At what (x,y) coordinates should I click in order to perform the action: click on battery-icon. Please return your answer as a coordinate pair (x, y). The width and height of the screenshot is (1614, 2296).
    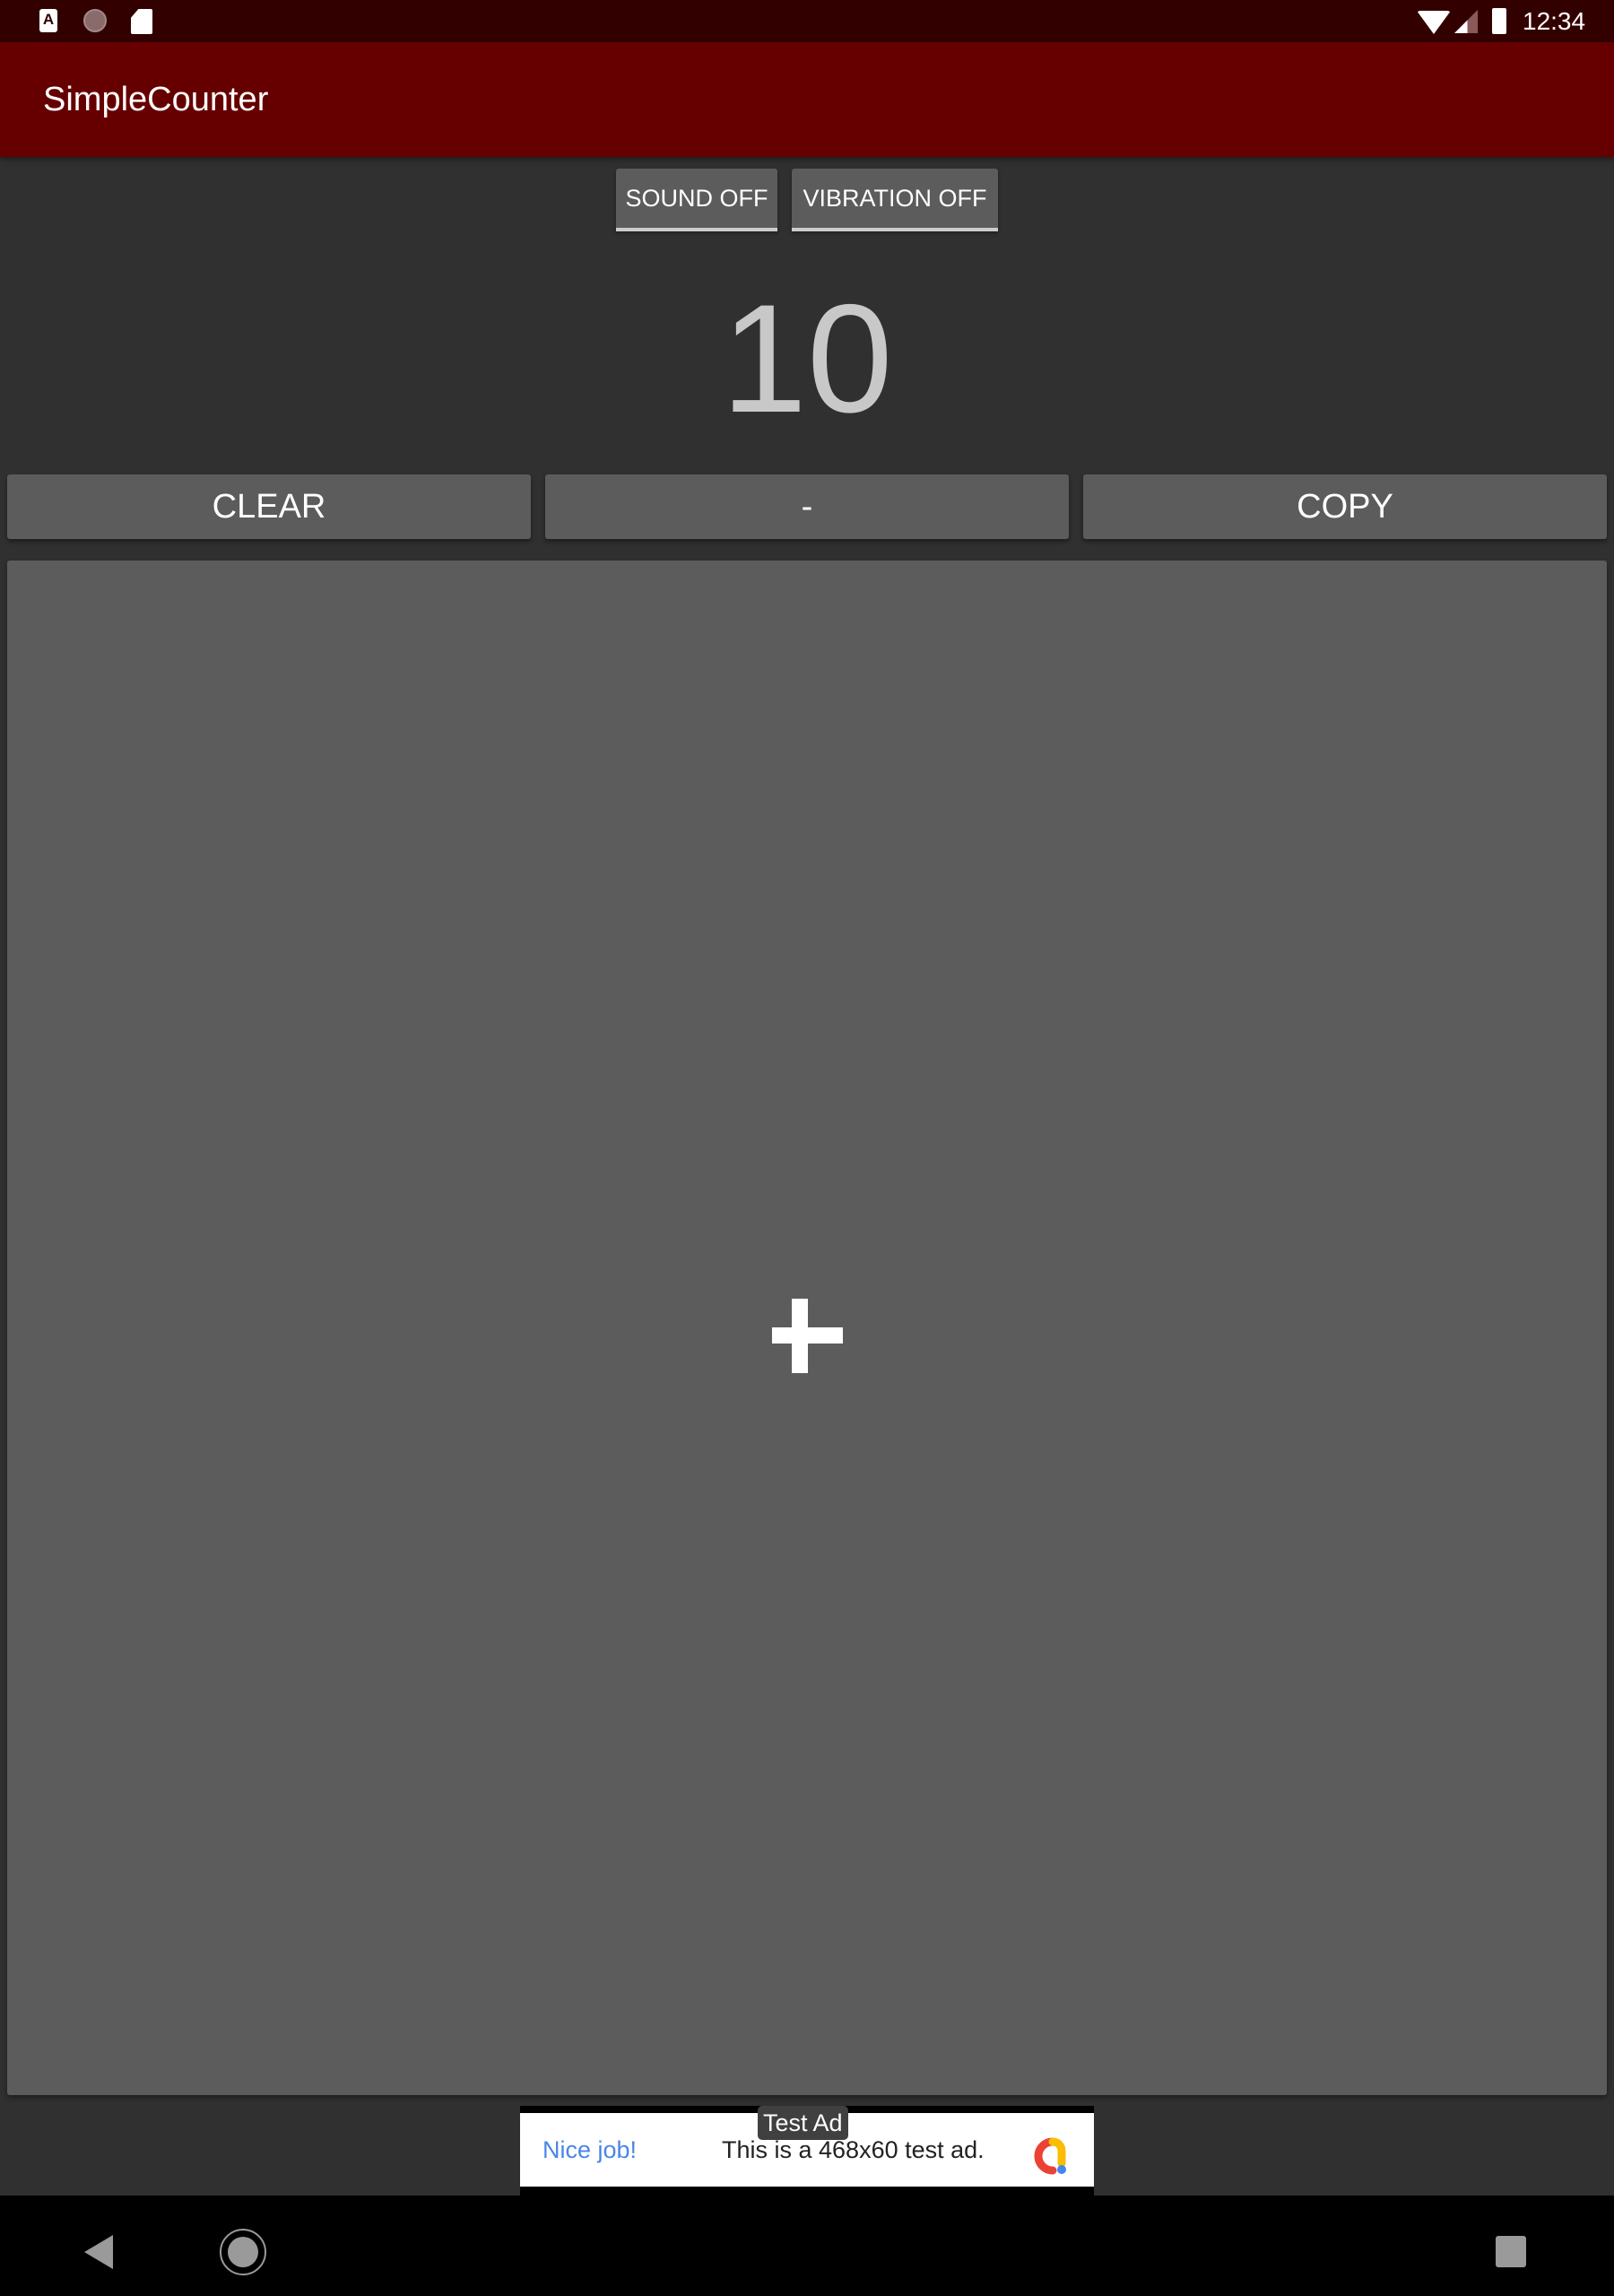
    Looking at the image, I should click on (1499, 21).